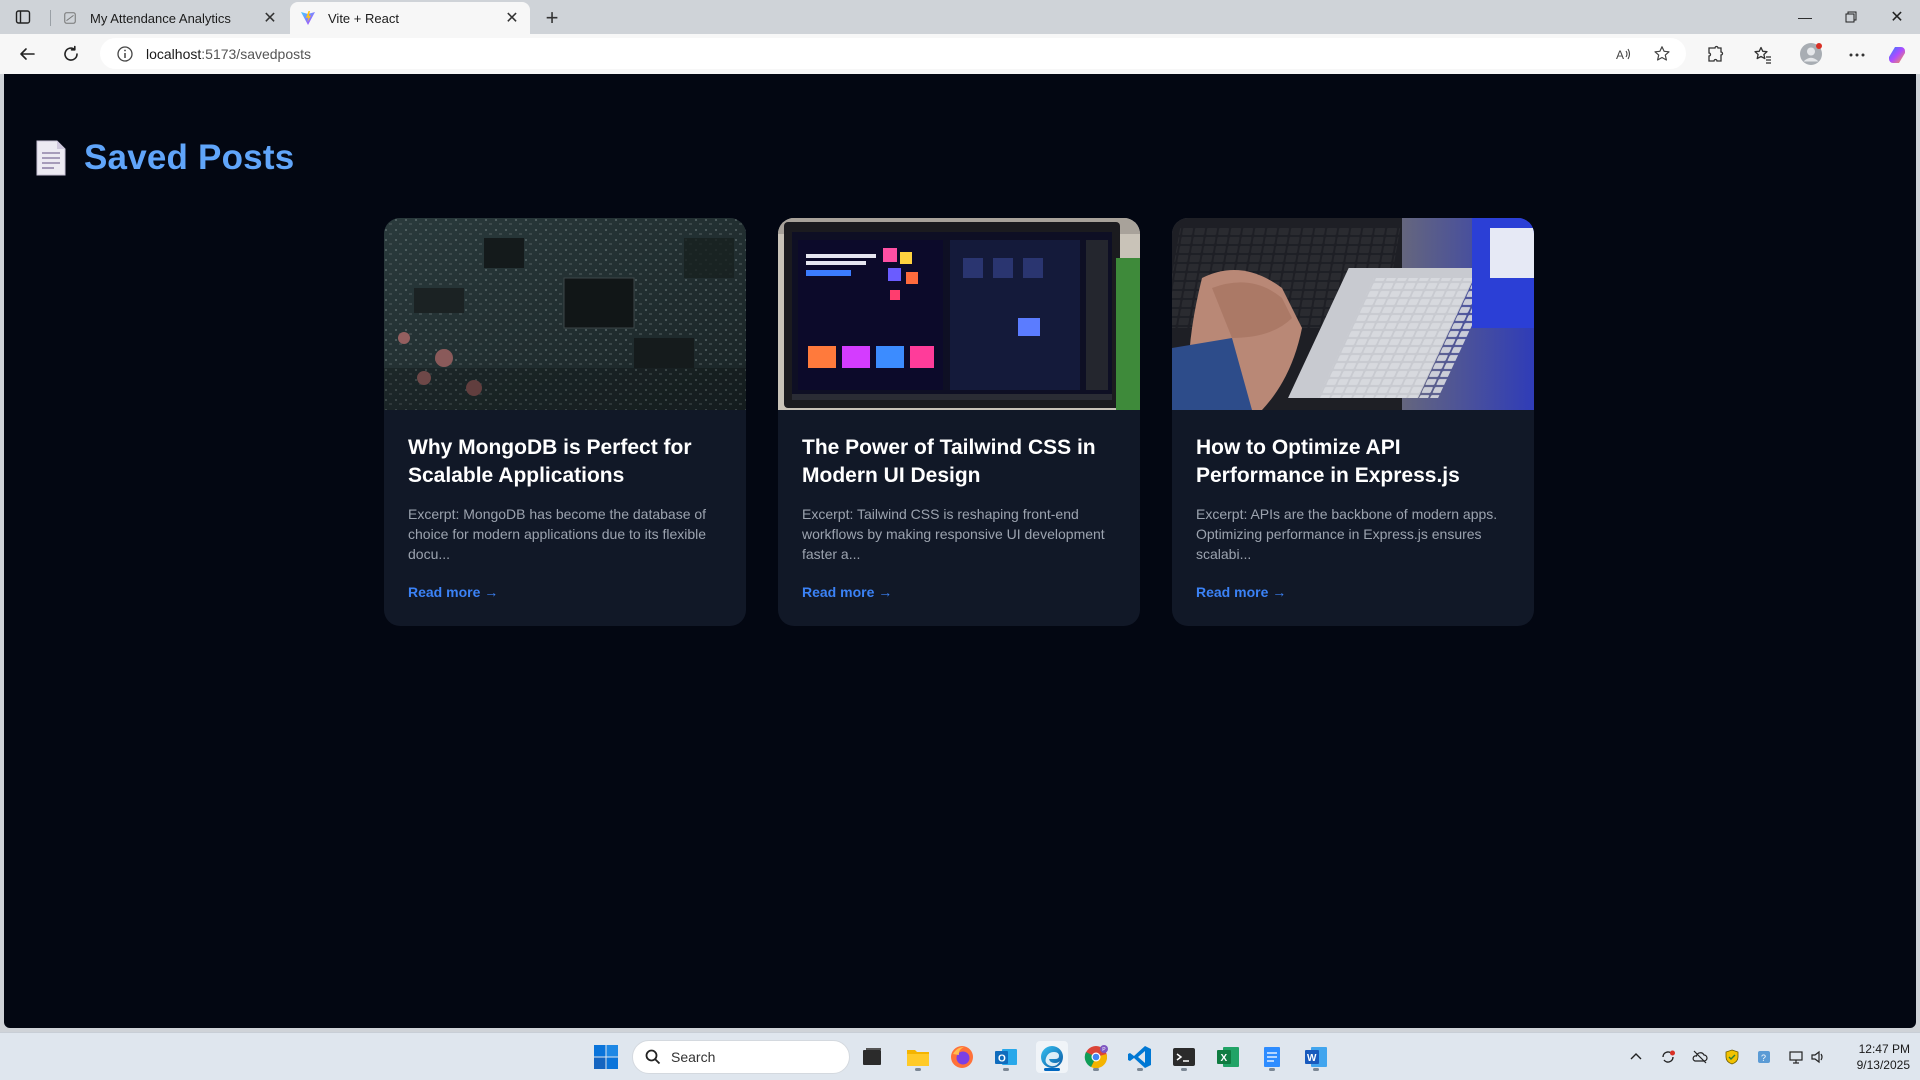 This screenshot has height=1080, width=1920. I want to click on circuit-board-image, so click(565, 314).